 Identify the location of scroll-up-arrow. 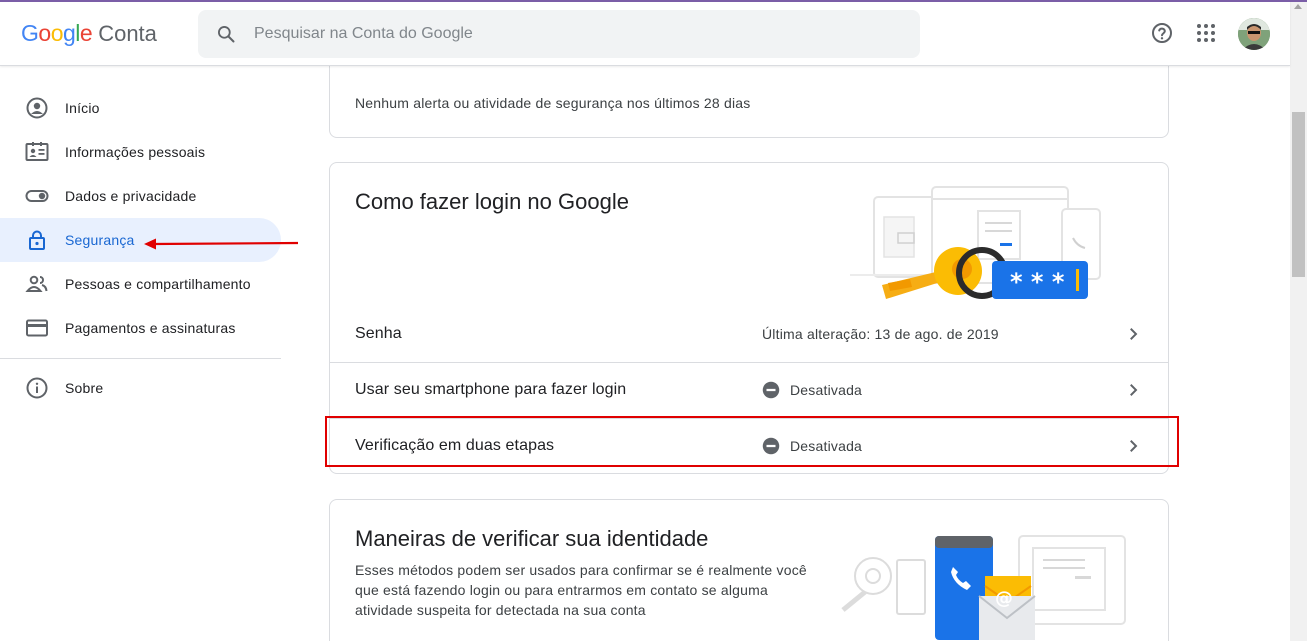
(1298, 6).